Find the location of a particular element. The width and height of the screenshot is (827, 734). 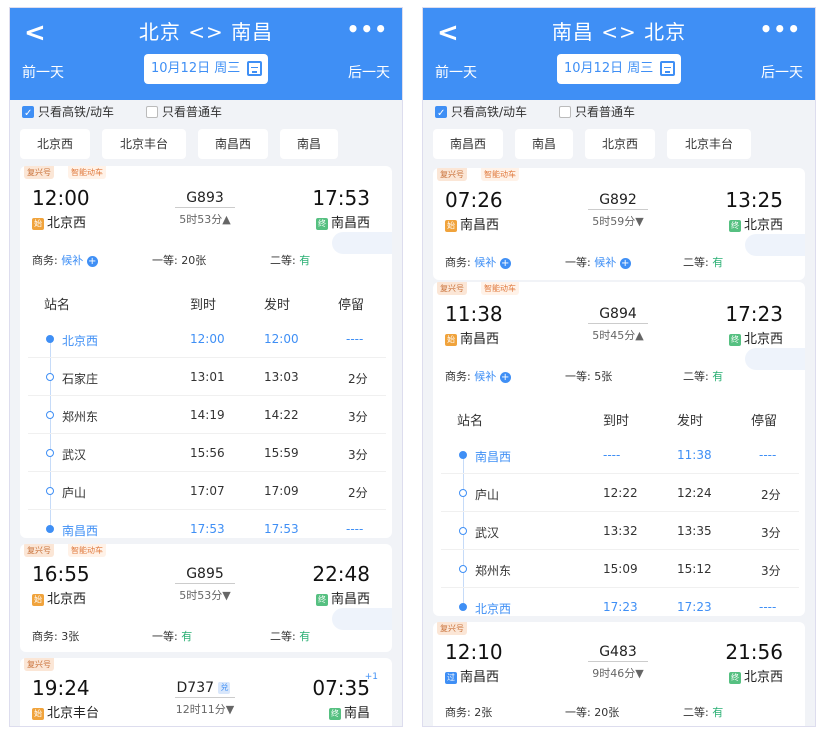

depart-station-name: 南昌西 is located at coordinates (480, 225).